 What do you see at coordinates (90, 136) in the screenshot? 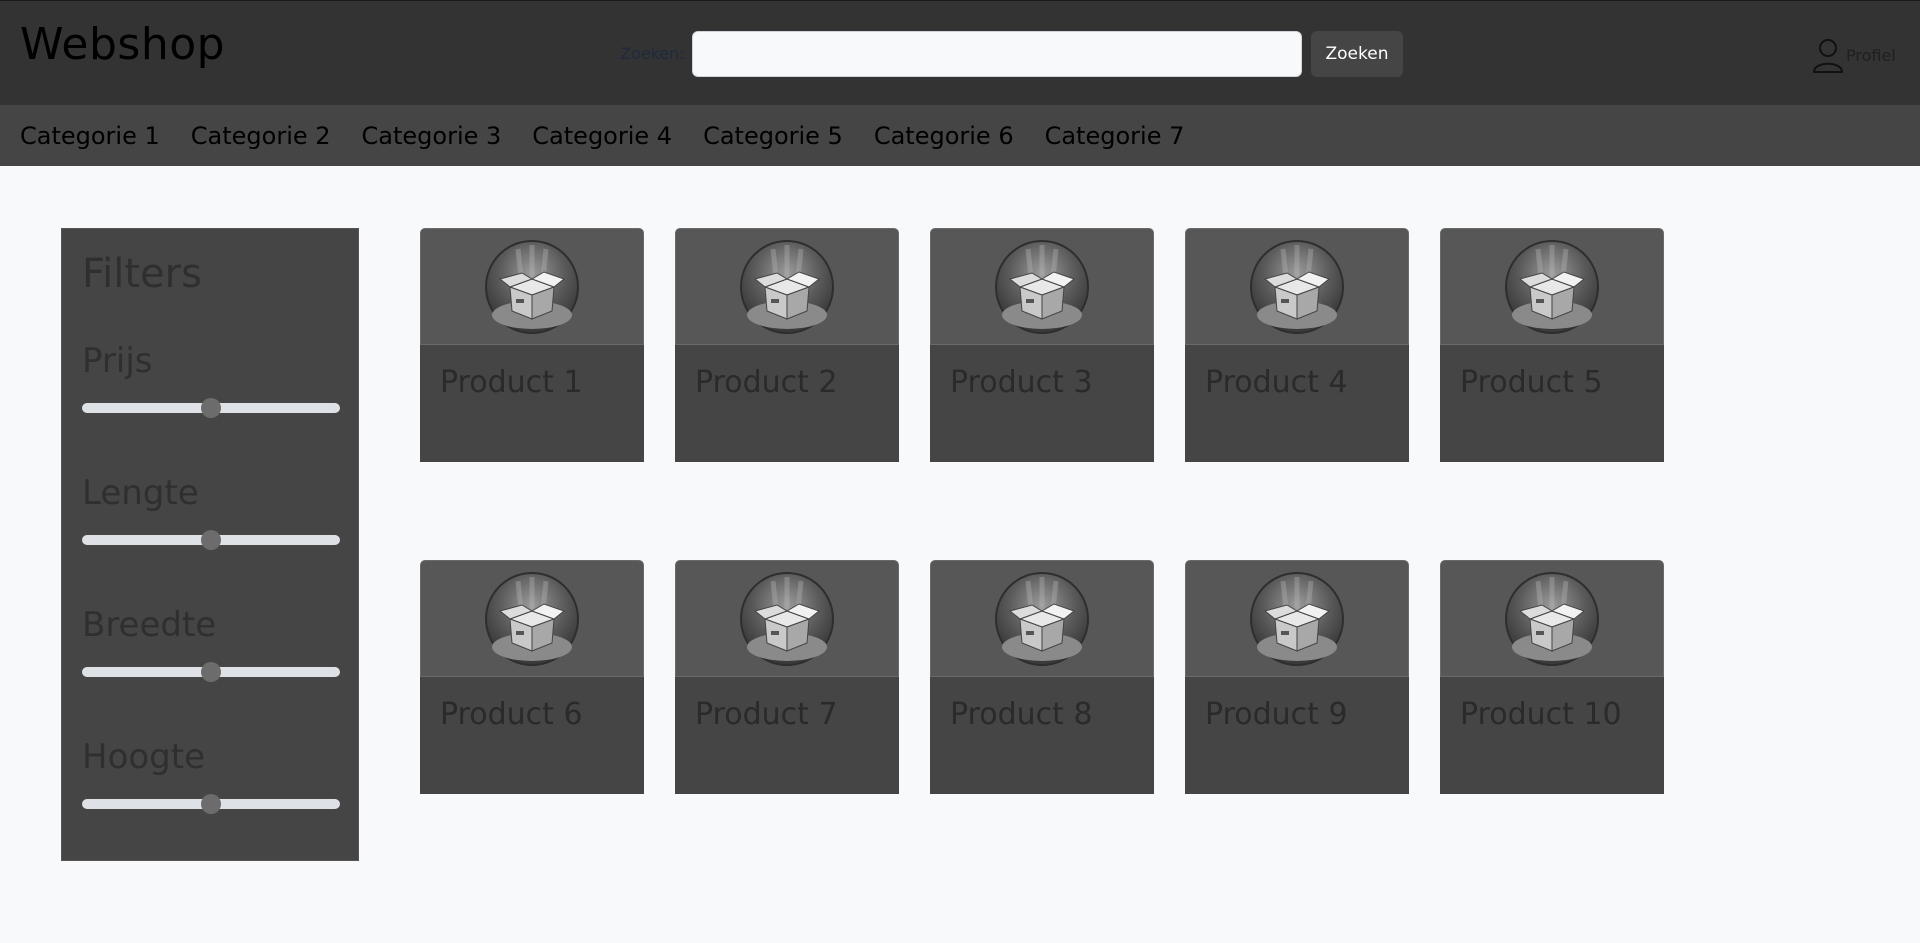
I see `category-item: Categorie 1` at bounding box center [90, 136].